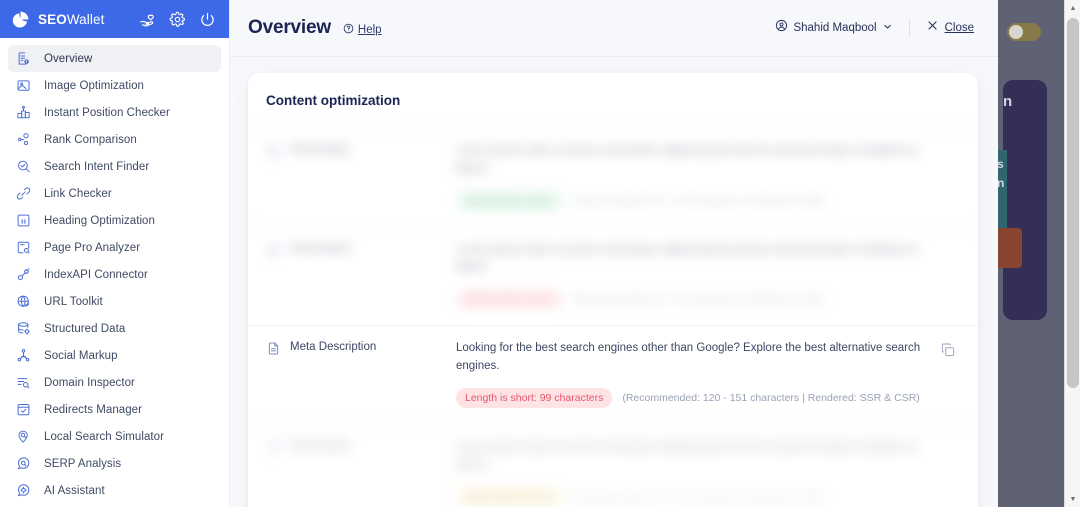  Describe the element at coordinates (114, 193) in the screenshot. I see `sidebar-item-link-checker: Link Checker` at that location.